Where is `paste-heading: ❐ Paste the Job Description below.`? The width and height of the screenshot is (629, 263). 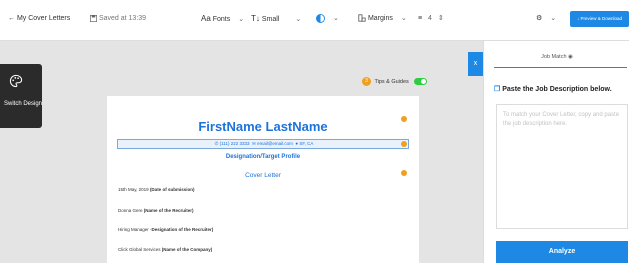
paste-heading: ❐ Paste the Job Description below. is located at coordinates (553, 89).